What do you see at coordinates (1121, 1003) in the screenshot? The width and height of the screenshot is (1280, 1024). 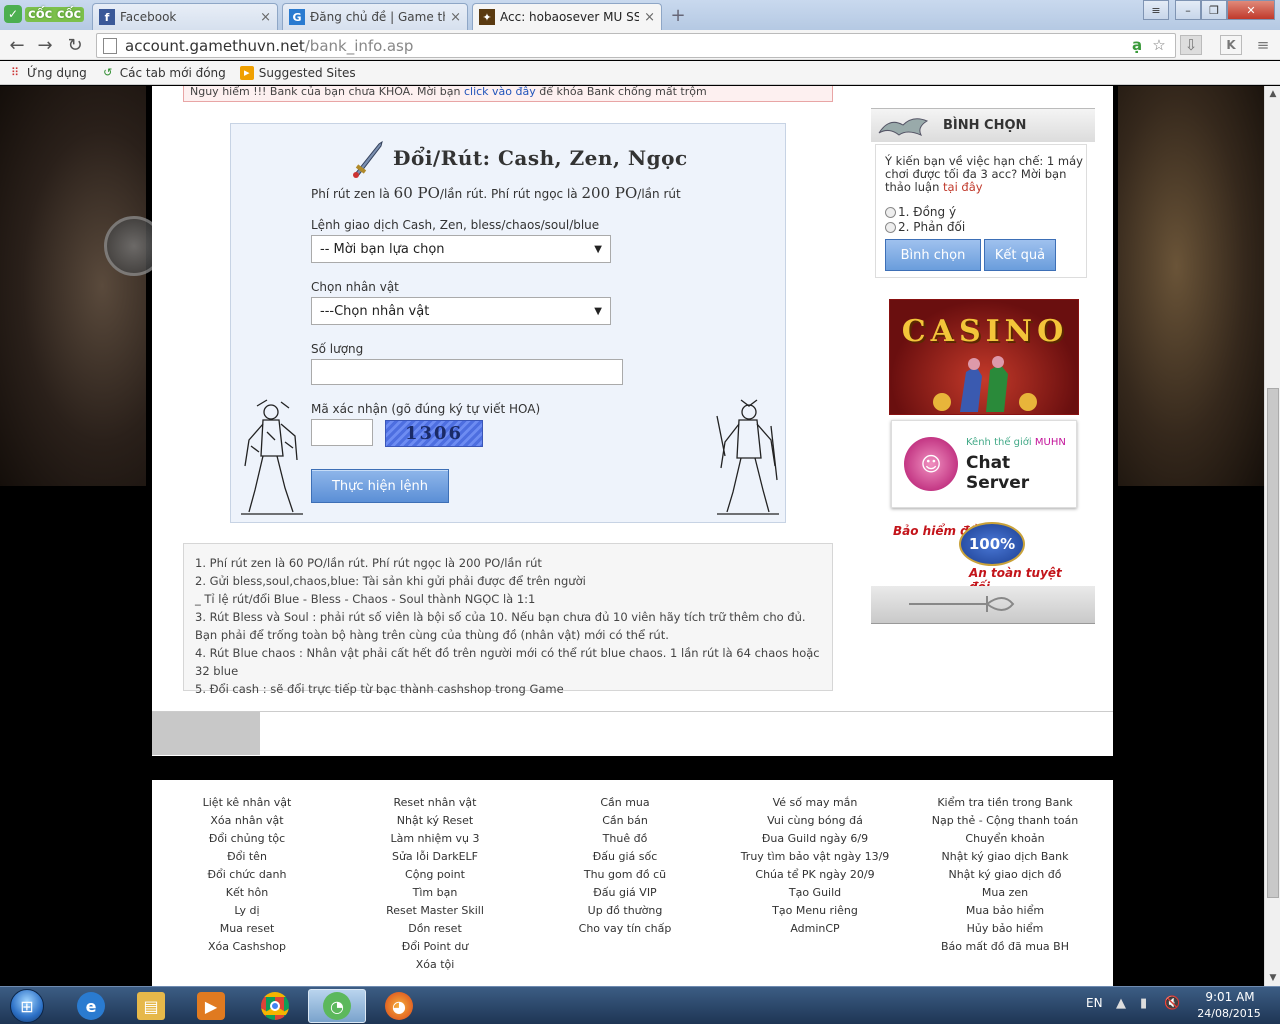 I see `show-hidden-icons-icon: ▲` at bounding box center [1121, 1003].